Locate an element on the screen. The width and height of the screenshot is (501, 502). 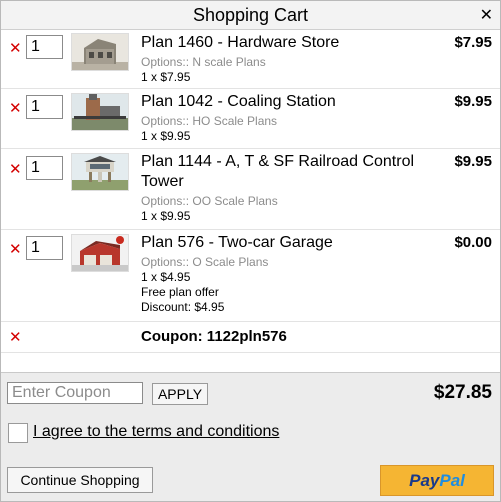
control-tower-thumbnail is located at coordinates (100, 172).